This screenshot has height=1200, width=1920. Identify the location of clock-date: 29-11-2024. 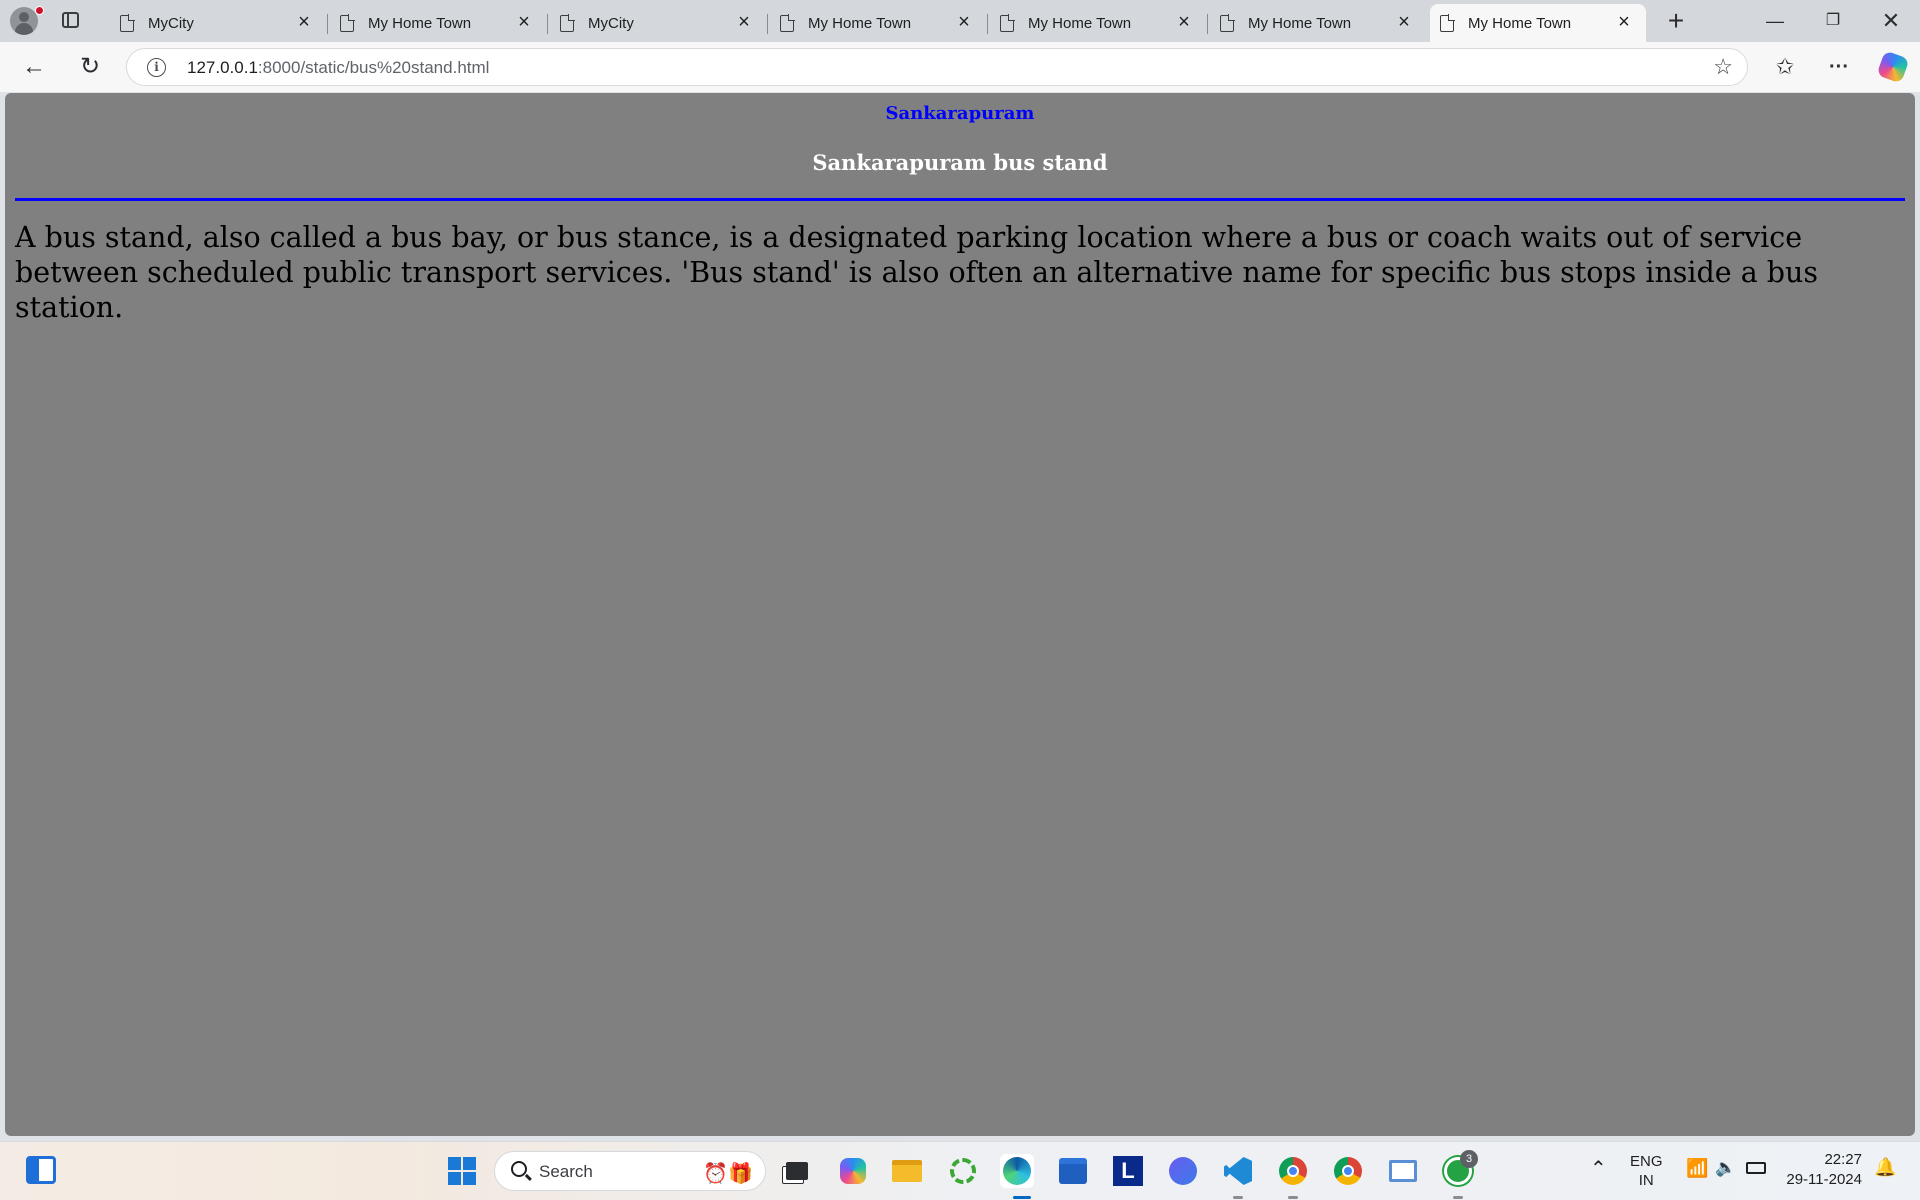
(1824, 1179).